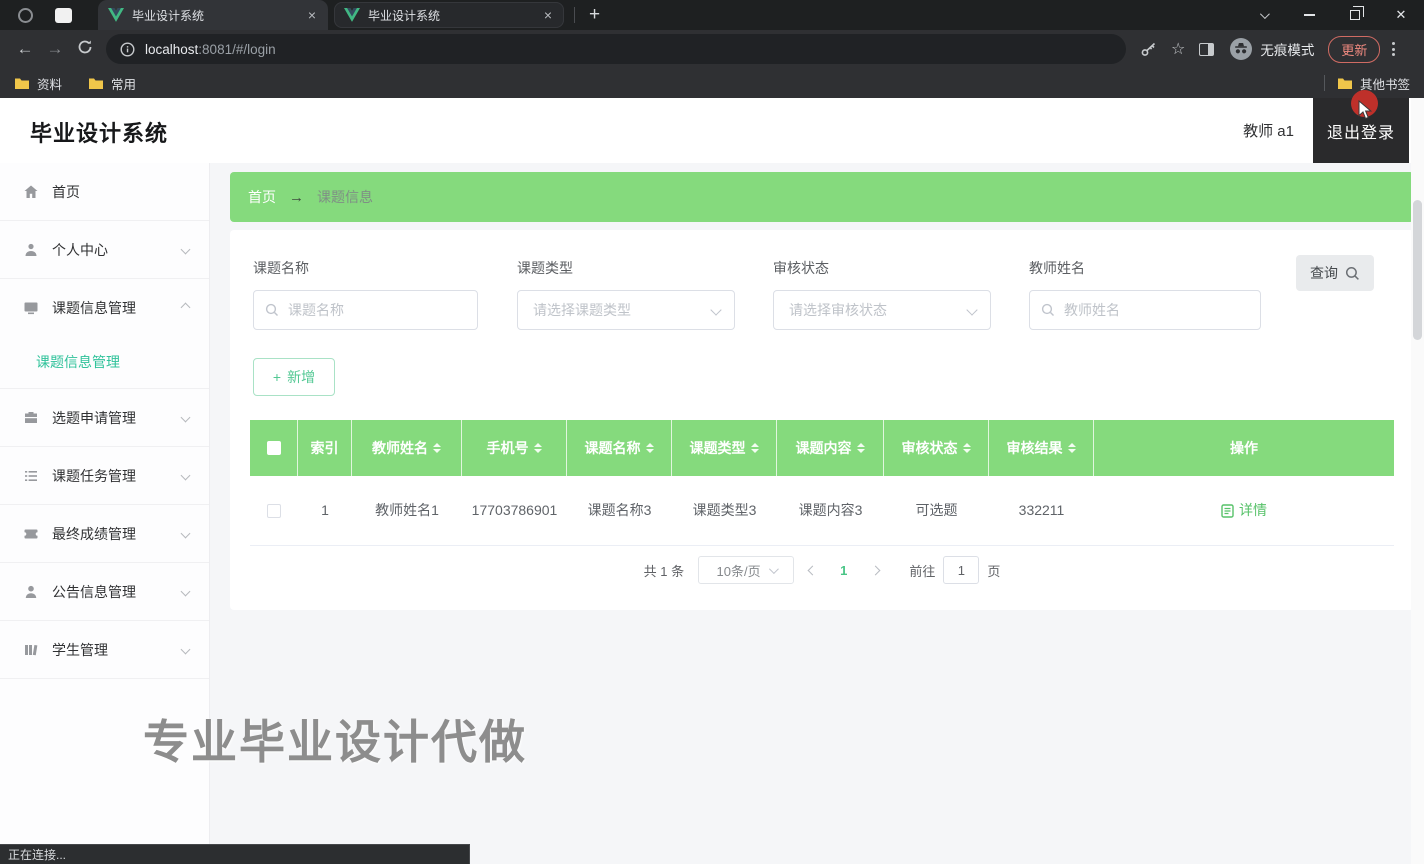  What do you see at coordinates (325, 448) in the screenshot?
I see `col-index: 索引` at bounding box center [325, 448].